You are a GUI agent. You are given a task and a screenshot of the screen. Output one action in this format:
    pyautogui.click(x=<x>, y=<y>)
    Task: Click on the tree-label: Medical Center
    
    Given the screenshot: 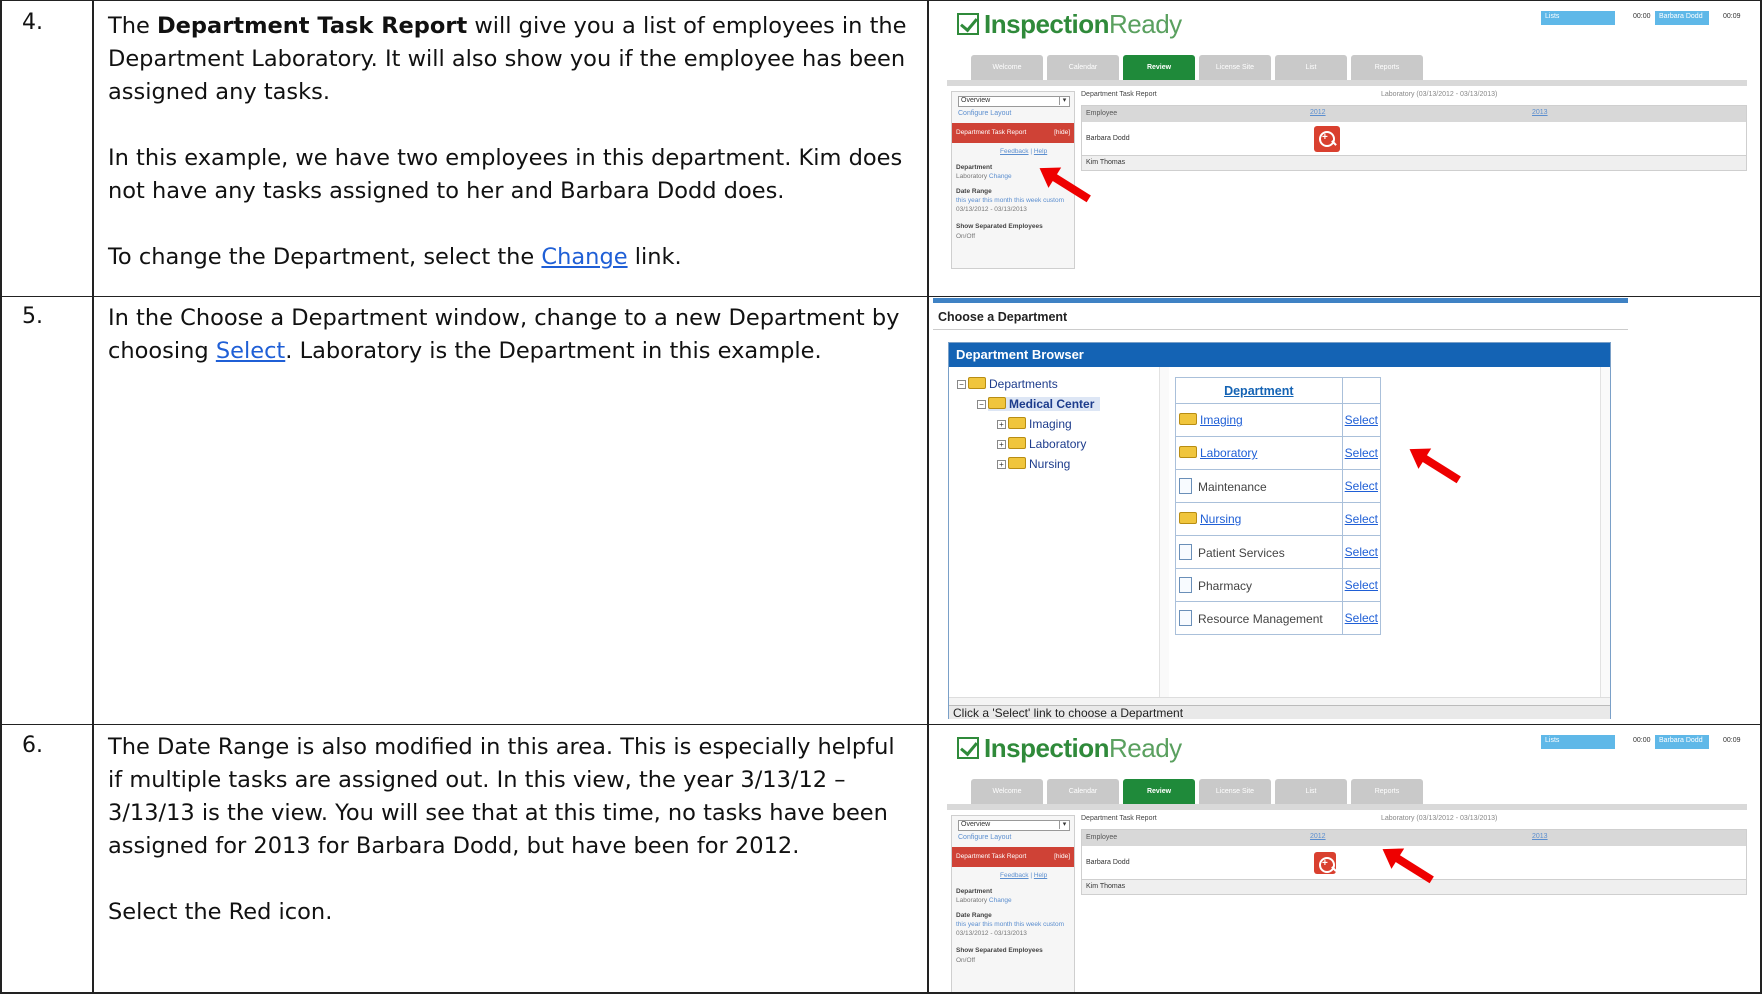 What is the action you would take?
    pyautogui.click(x=1052, y=404)
    